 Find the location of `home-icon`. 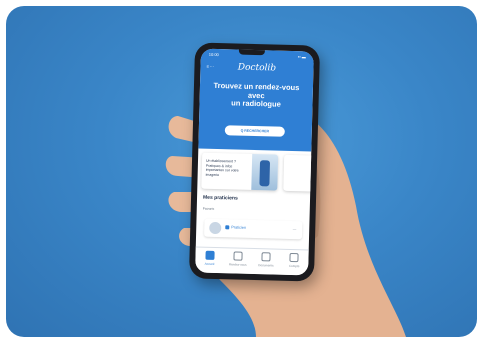

home-icon is located at coordinates (210, 255).